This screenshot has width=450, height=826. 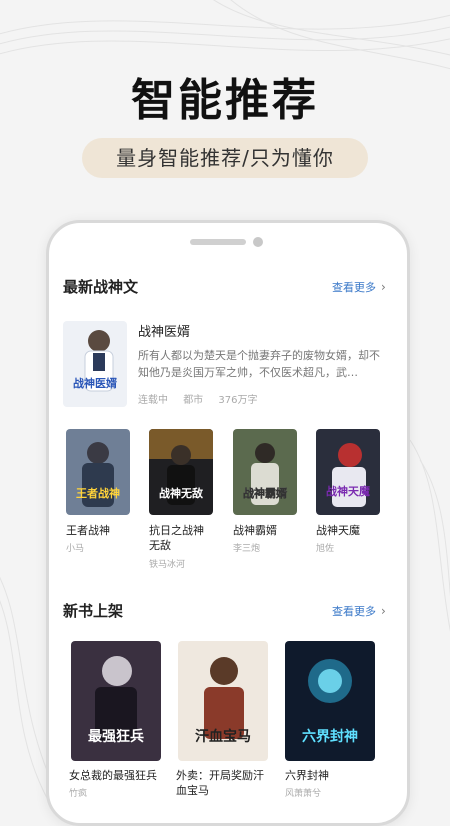 What do you see at coordinates (223, 736) in the screenshot?
I see `svg-text: 汗血宝马` at bounding box center [223, 736].